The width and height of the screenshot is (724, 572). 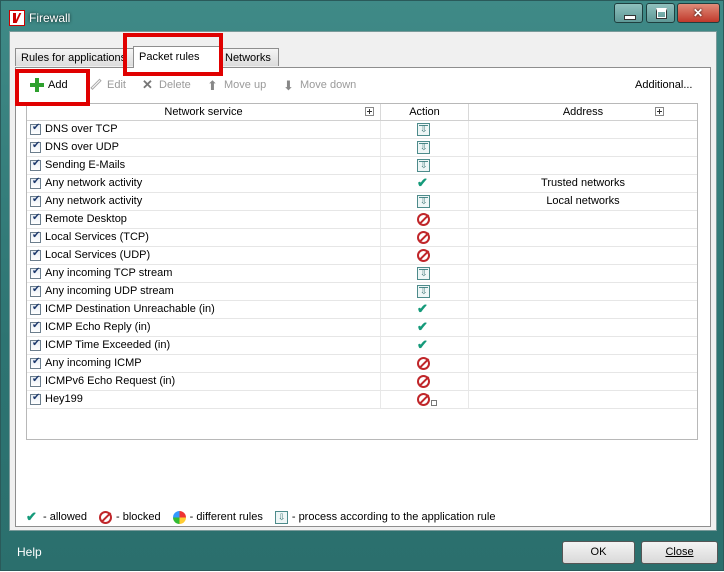 I want to click on add-button: Add, so click(x=49, y=85).